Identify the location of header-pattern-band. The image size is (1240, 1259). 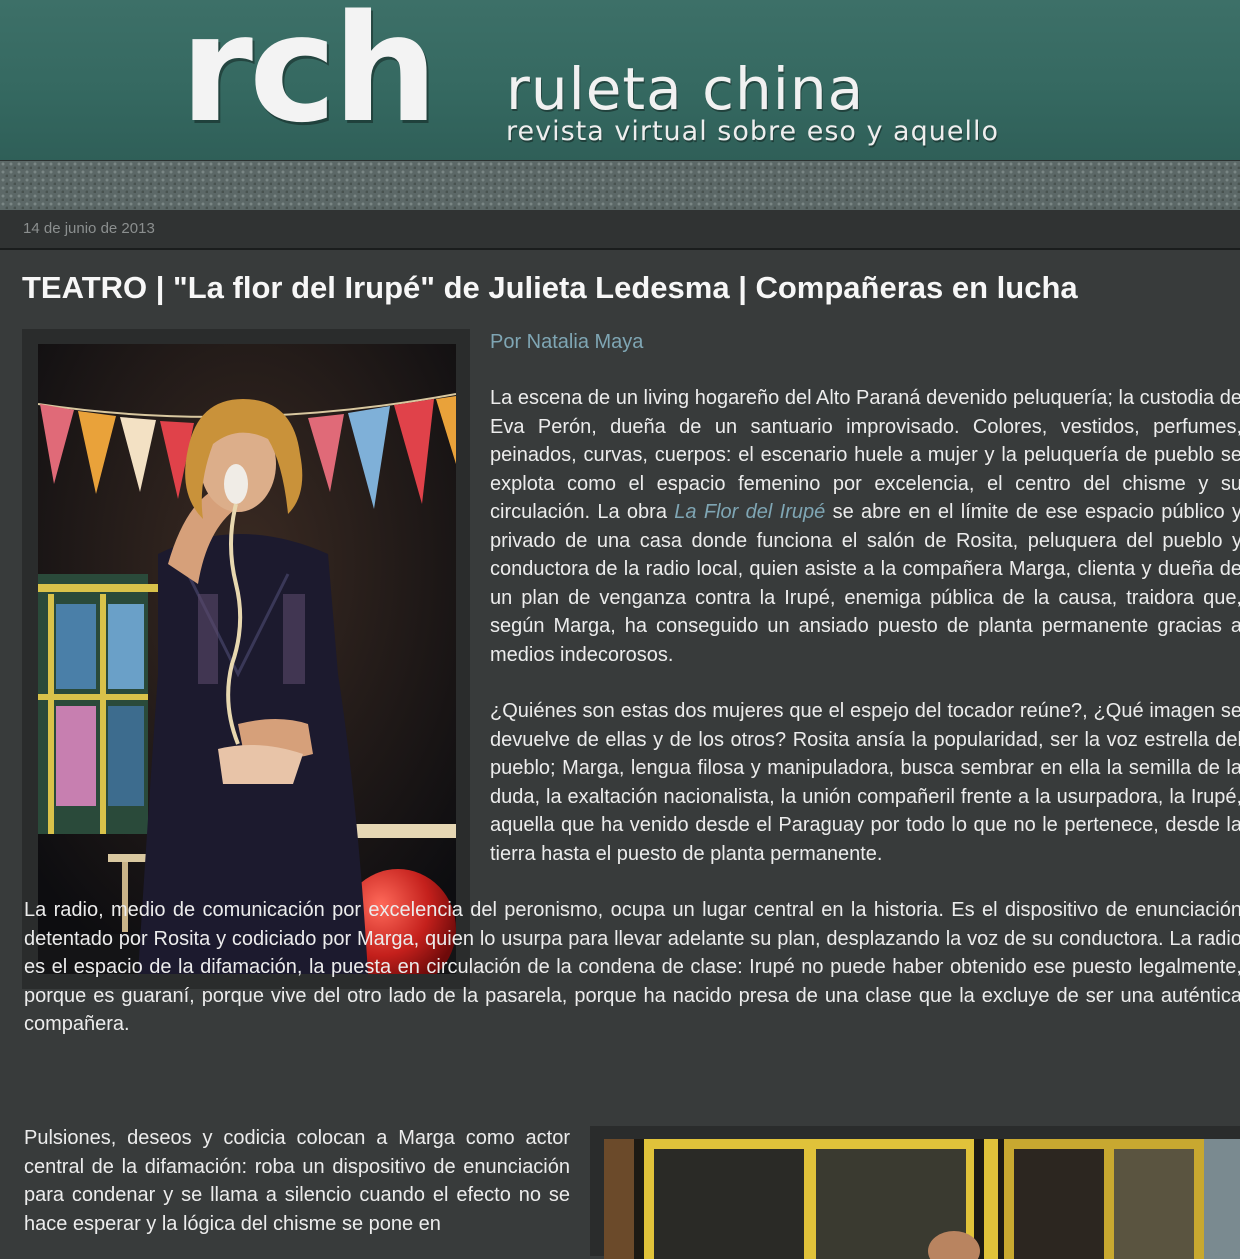
(620, 185).